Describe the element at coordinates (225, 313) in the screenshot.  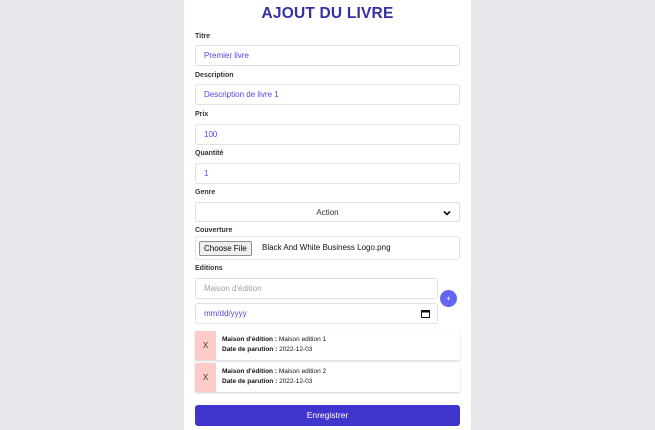
I see `date-placeholder: mm/dd/yyyy` at that location.